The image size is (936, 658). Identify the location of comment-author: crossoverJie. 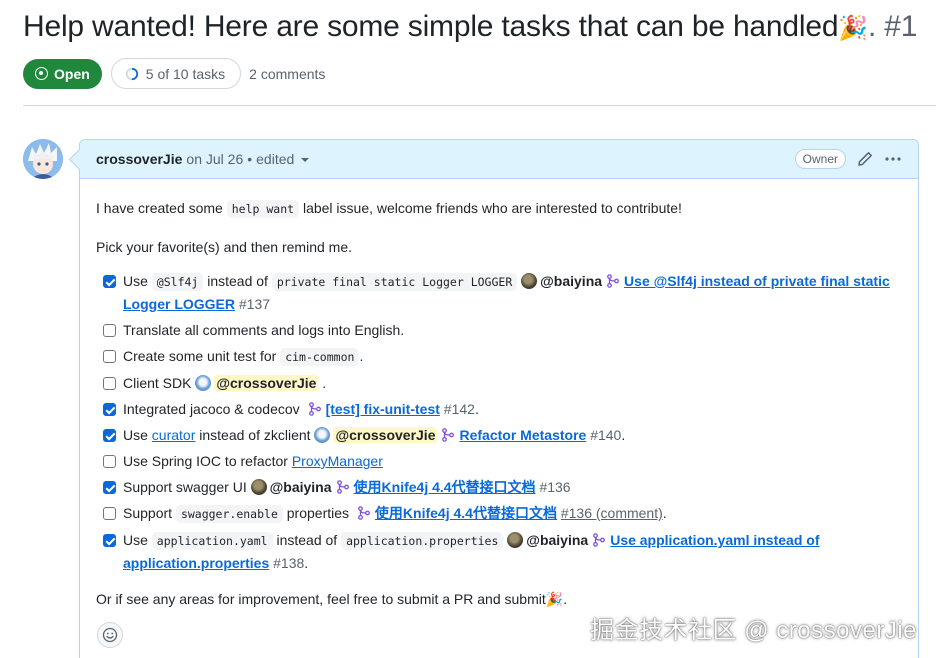
(139, 159).